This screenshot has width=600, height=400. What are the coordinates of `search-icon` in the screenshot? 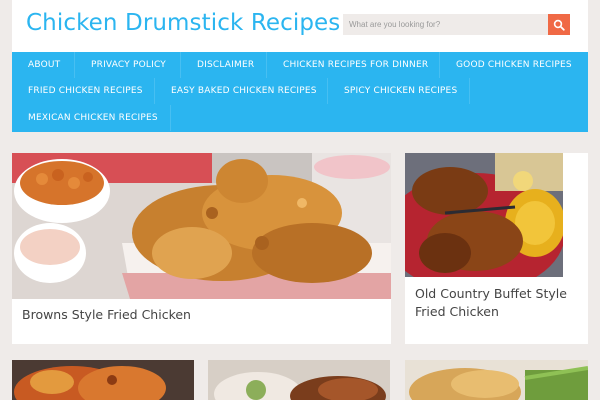 It's located at (559, 25).